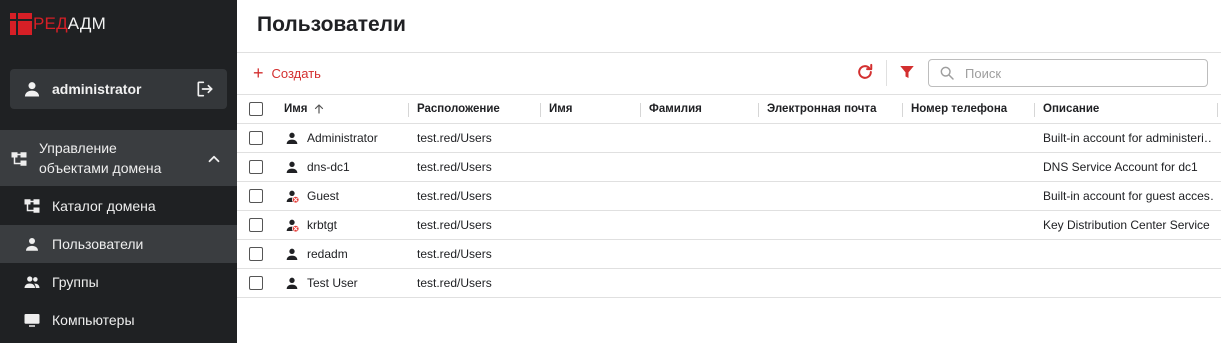 The height and width of the screenshot is (343, 1221). I want to click on column-header-phone: Номер телефона, so click(971, 109).